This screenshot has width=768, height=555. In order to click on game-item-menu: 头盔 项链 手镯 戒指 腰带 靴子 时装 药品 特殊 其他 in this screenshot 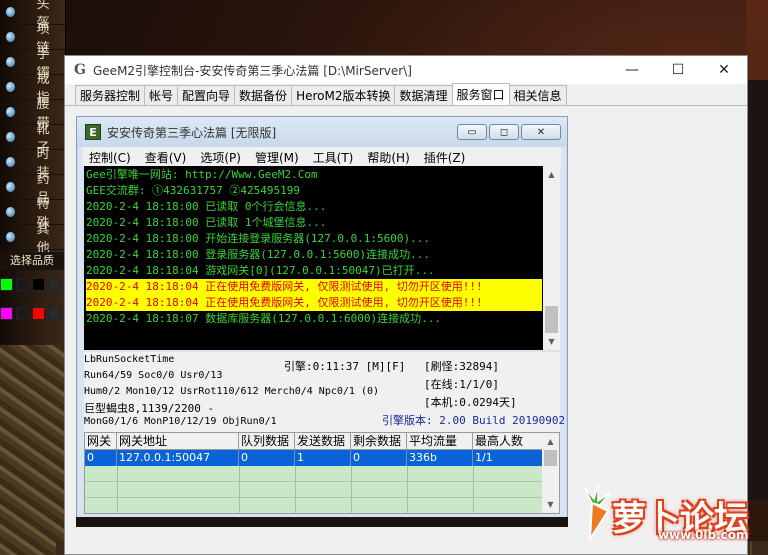, I will do `click(33, 128)`.